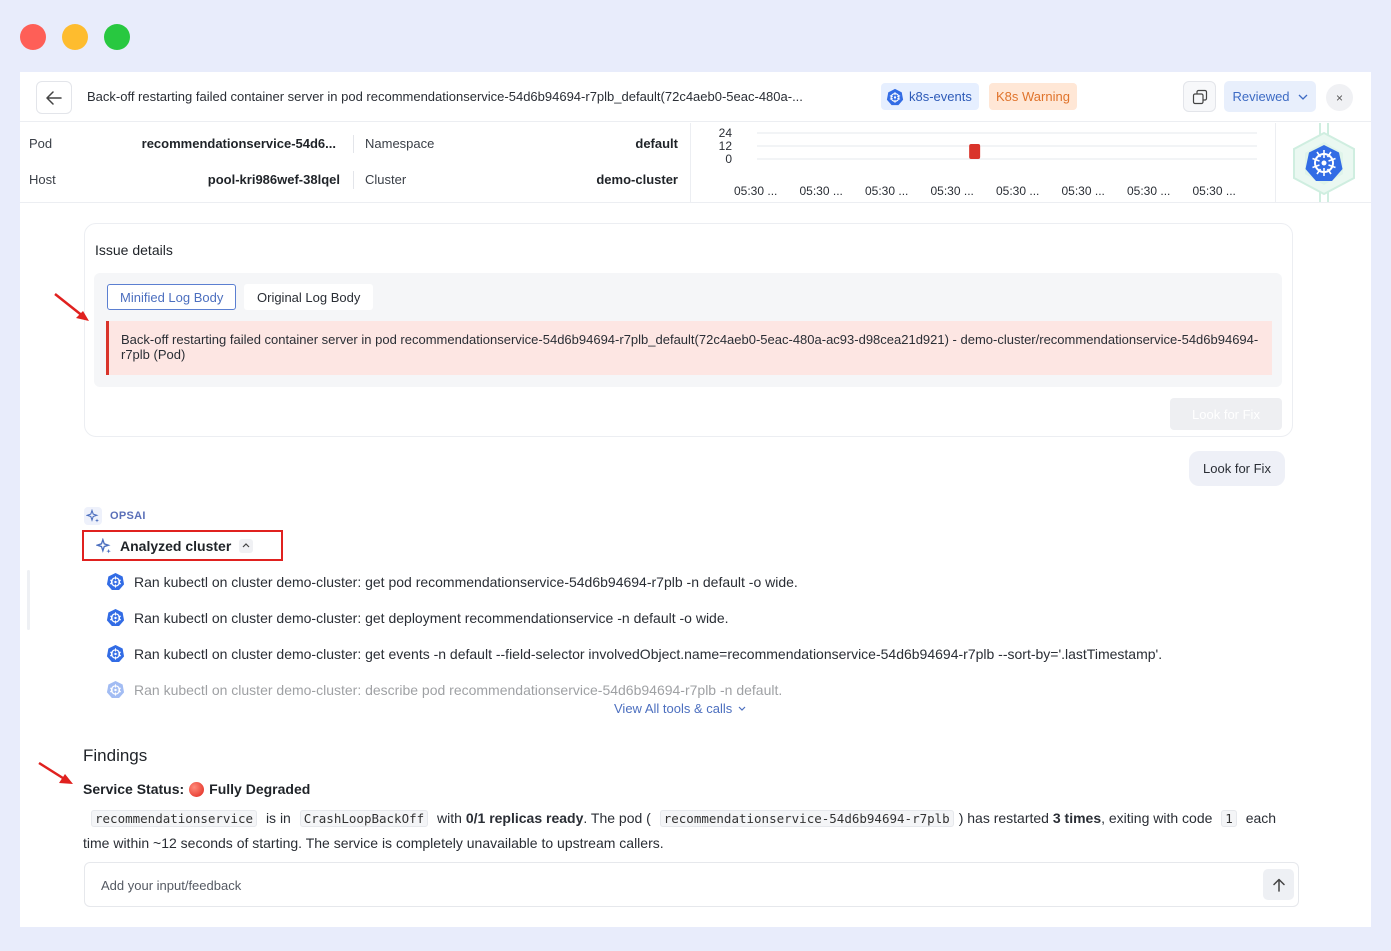 This screenshot has height=951, width=1391. I want to click on tab-original-log-body: Original Log Body, so click(309, 297).